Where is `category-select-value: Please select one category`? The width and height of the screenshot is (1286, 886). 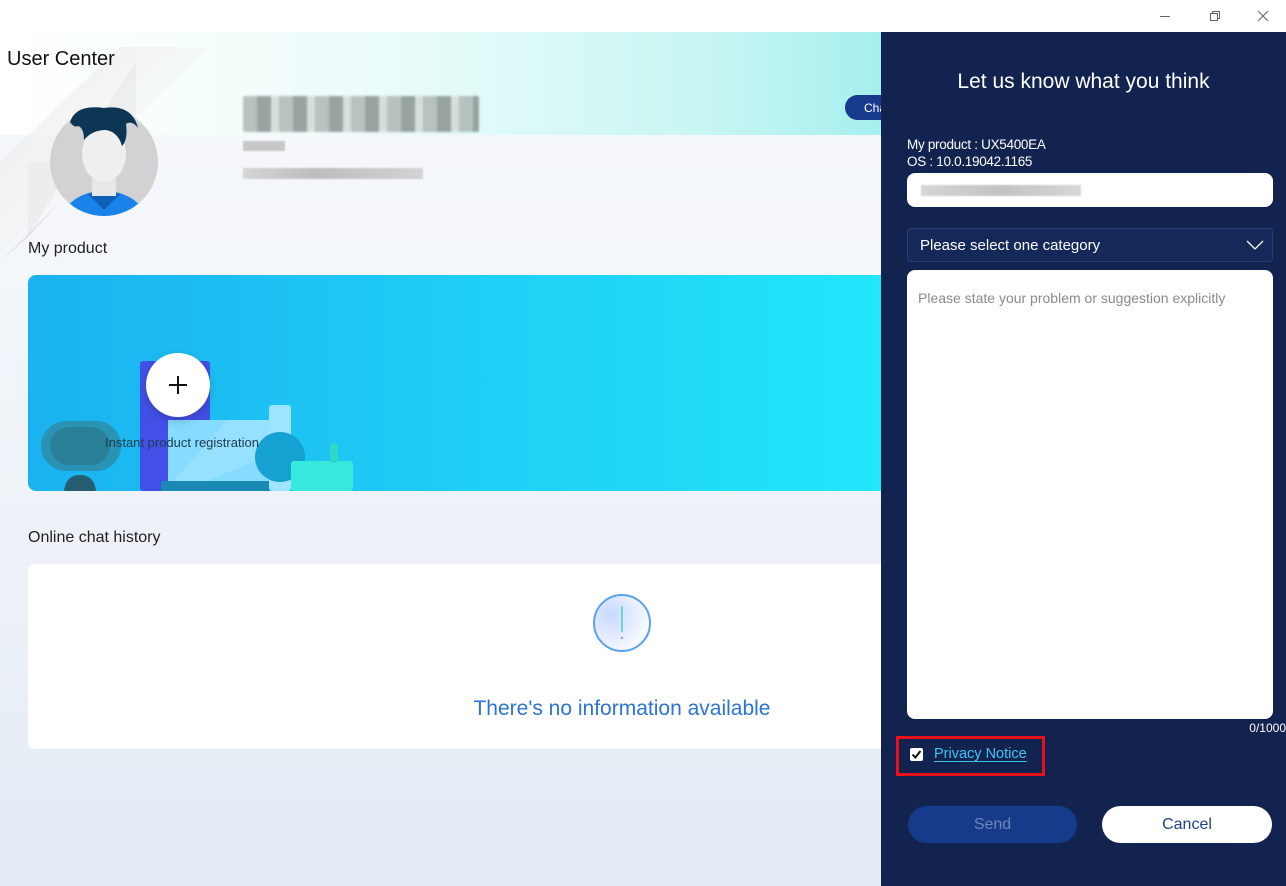
category-select-value: Please select one category is located at coordinates (1010, 245).